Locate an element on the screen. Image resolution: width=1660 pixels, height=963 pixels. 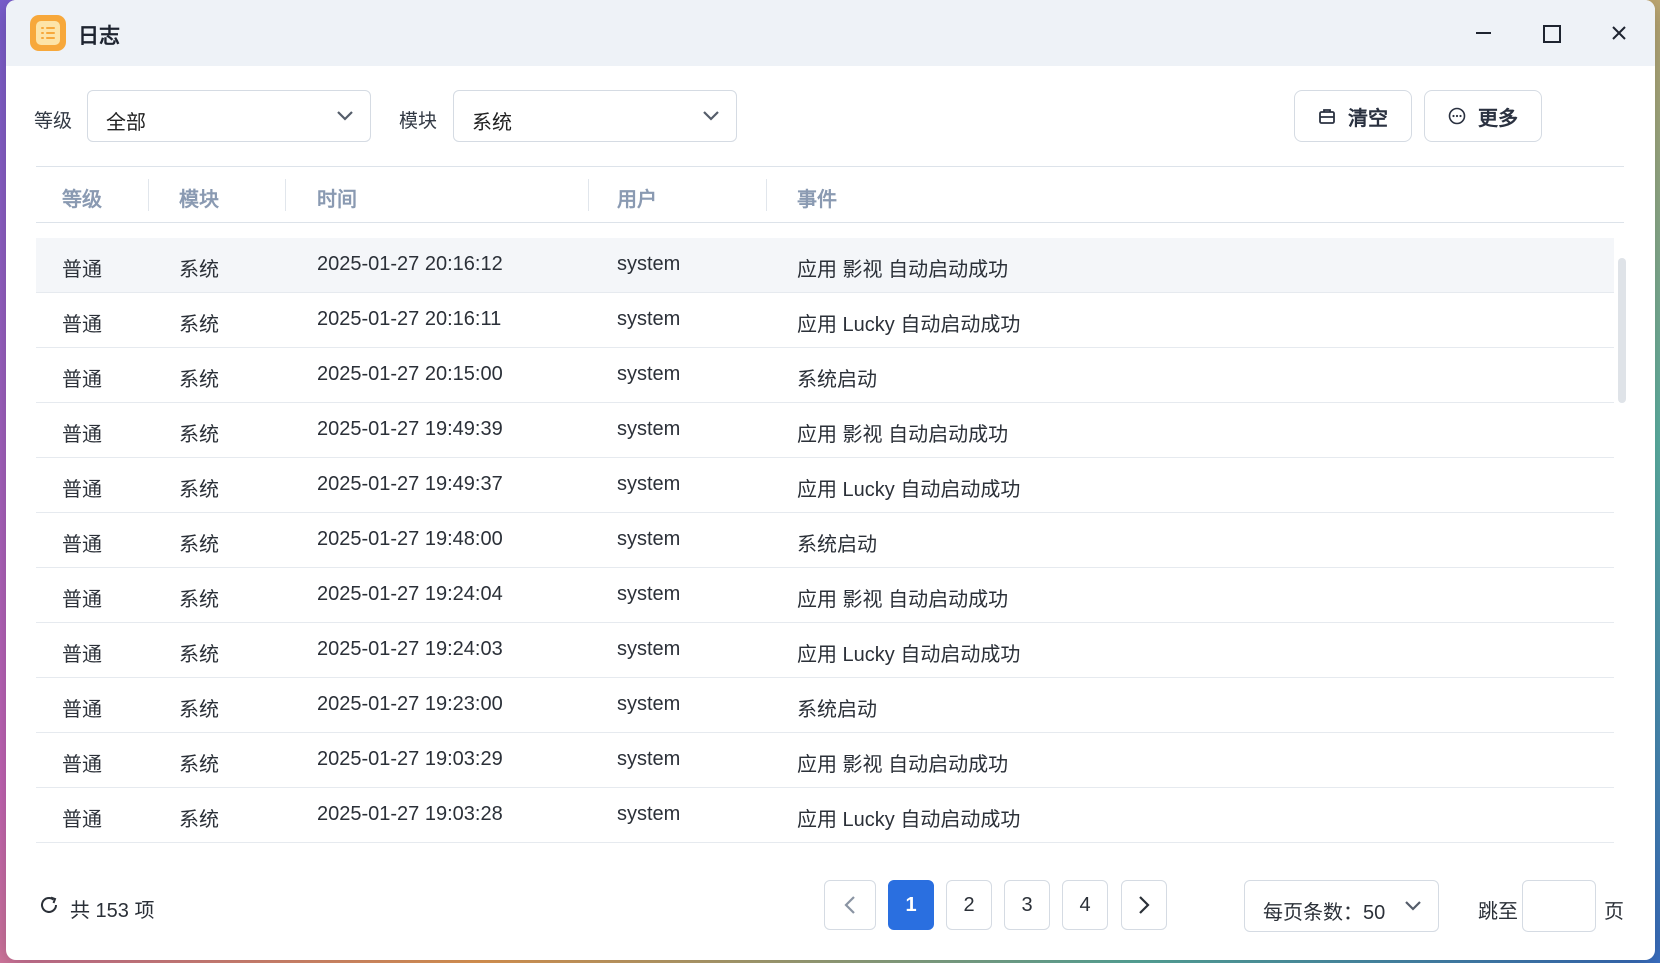
page-button-2: 2 is located at coordinates (969, 905).